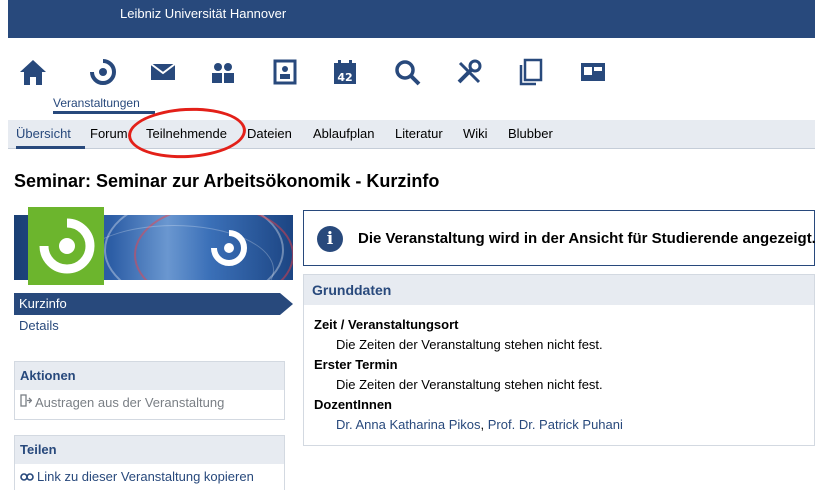 The image size is (815, 490). I want to click on studip-logo, so click(66, 246).